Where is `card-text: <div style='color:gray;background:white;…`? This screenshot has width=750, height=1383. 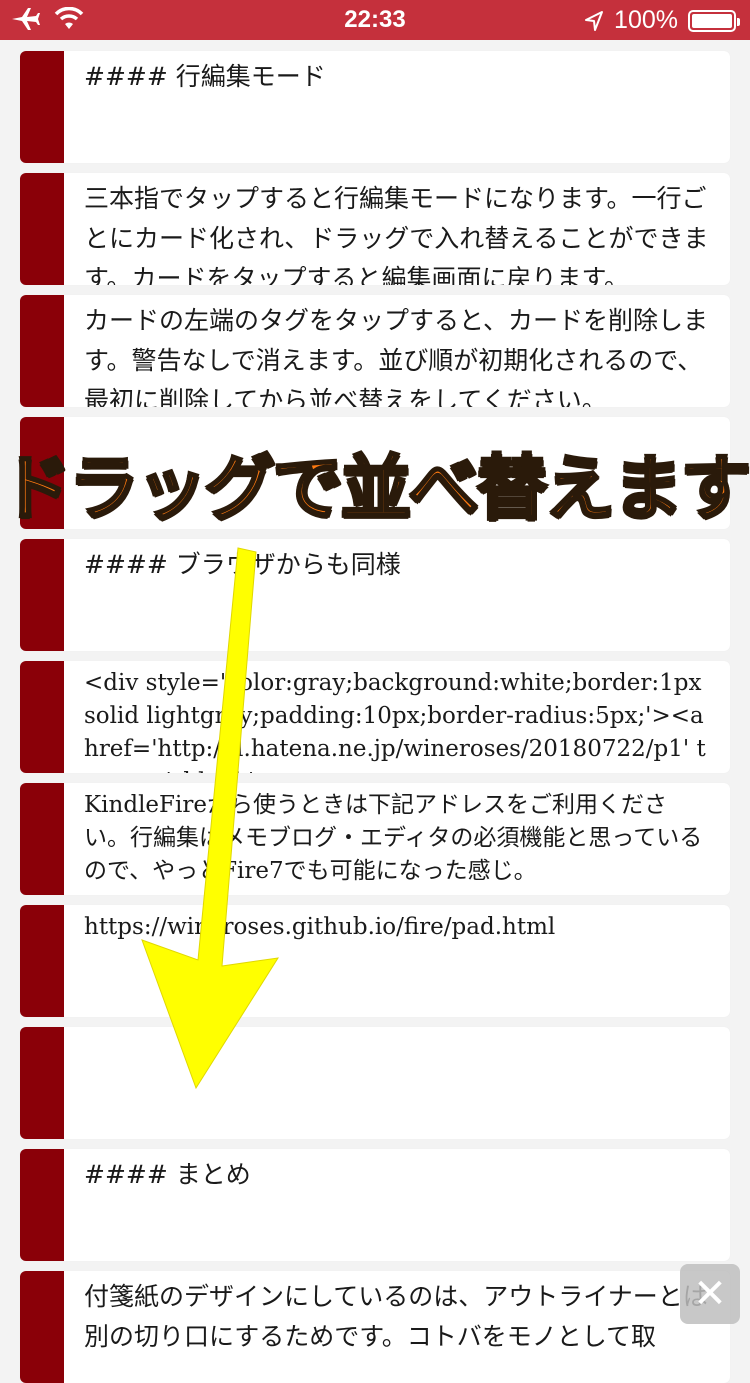
card-text: <div style='color:gray;background:white;… is located at coordinates (395, 721).